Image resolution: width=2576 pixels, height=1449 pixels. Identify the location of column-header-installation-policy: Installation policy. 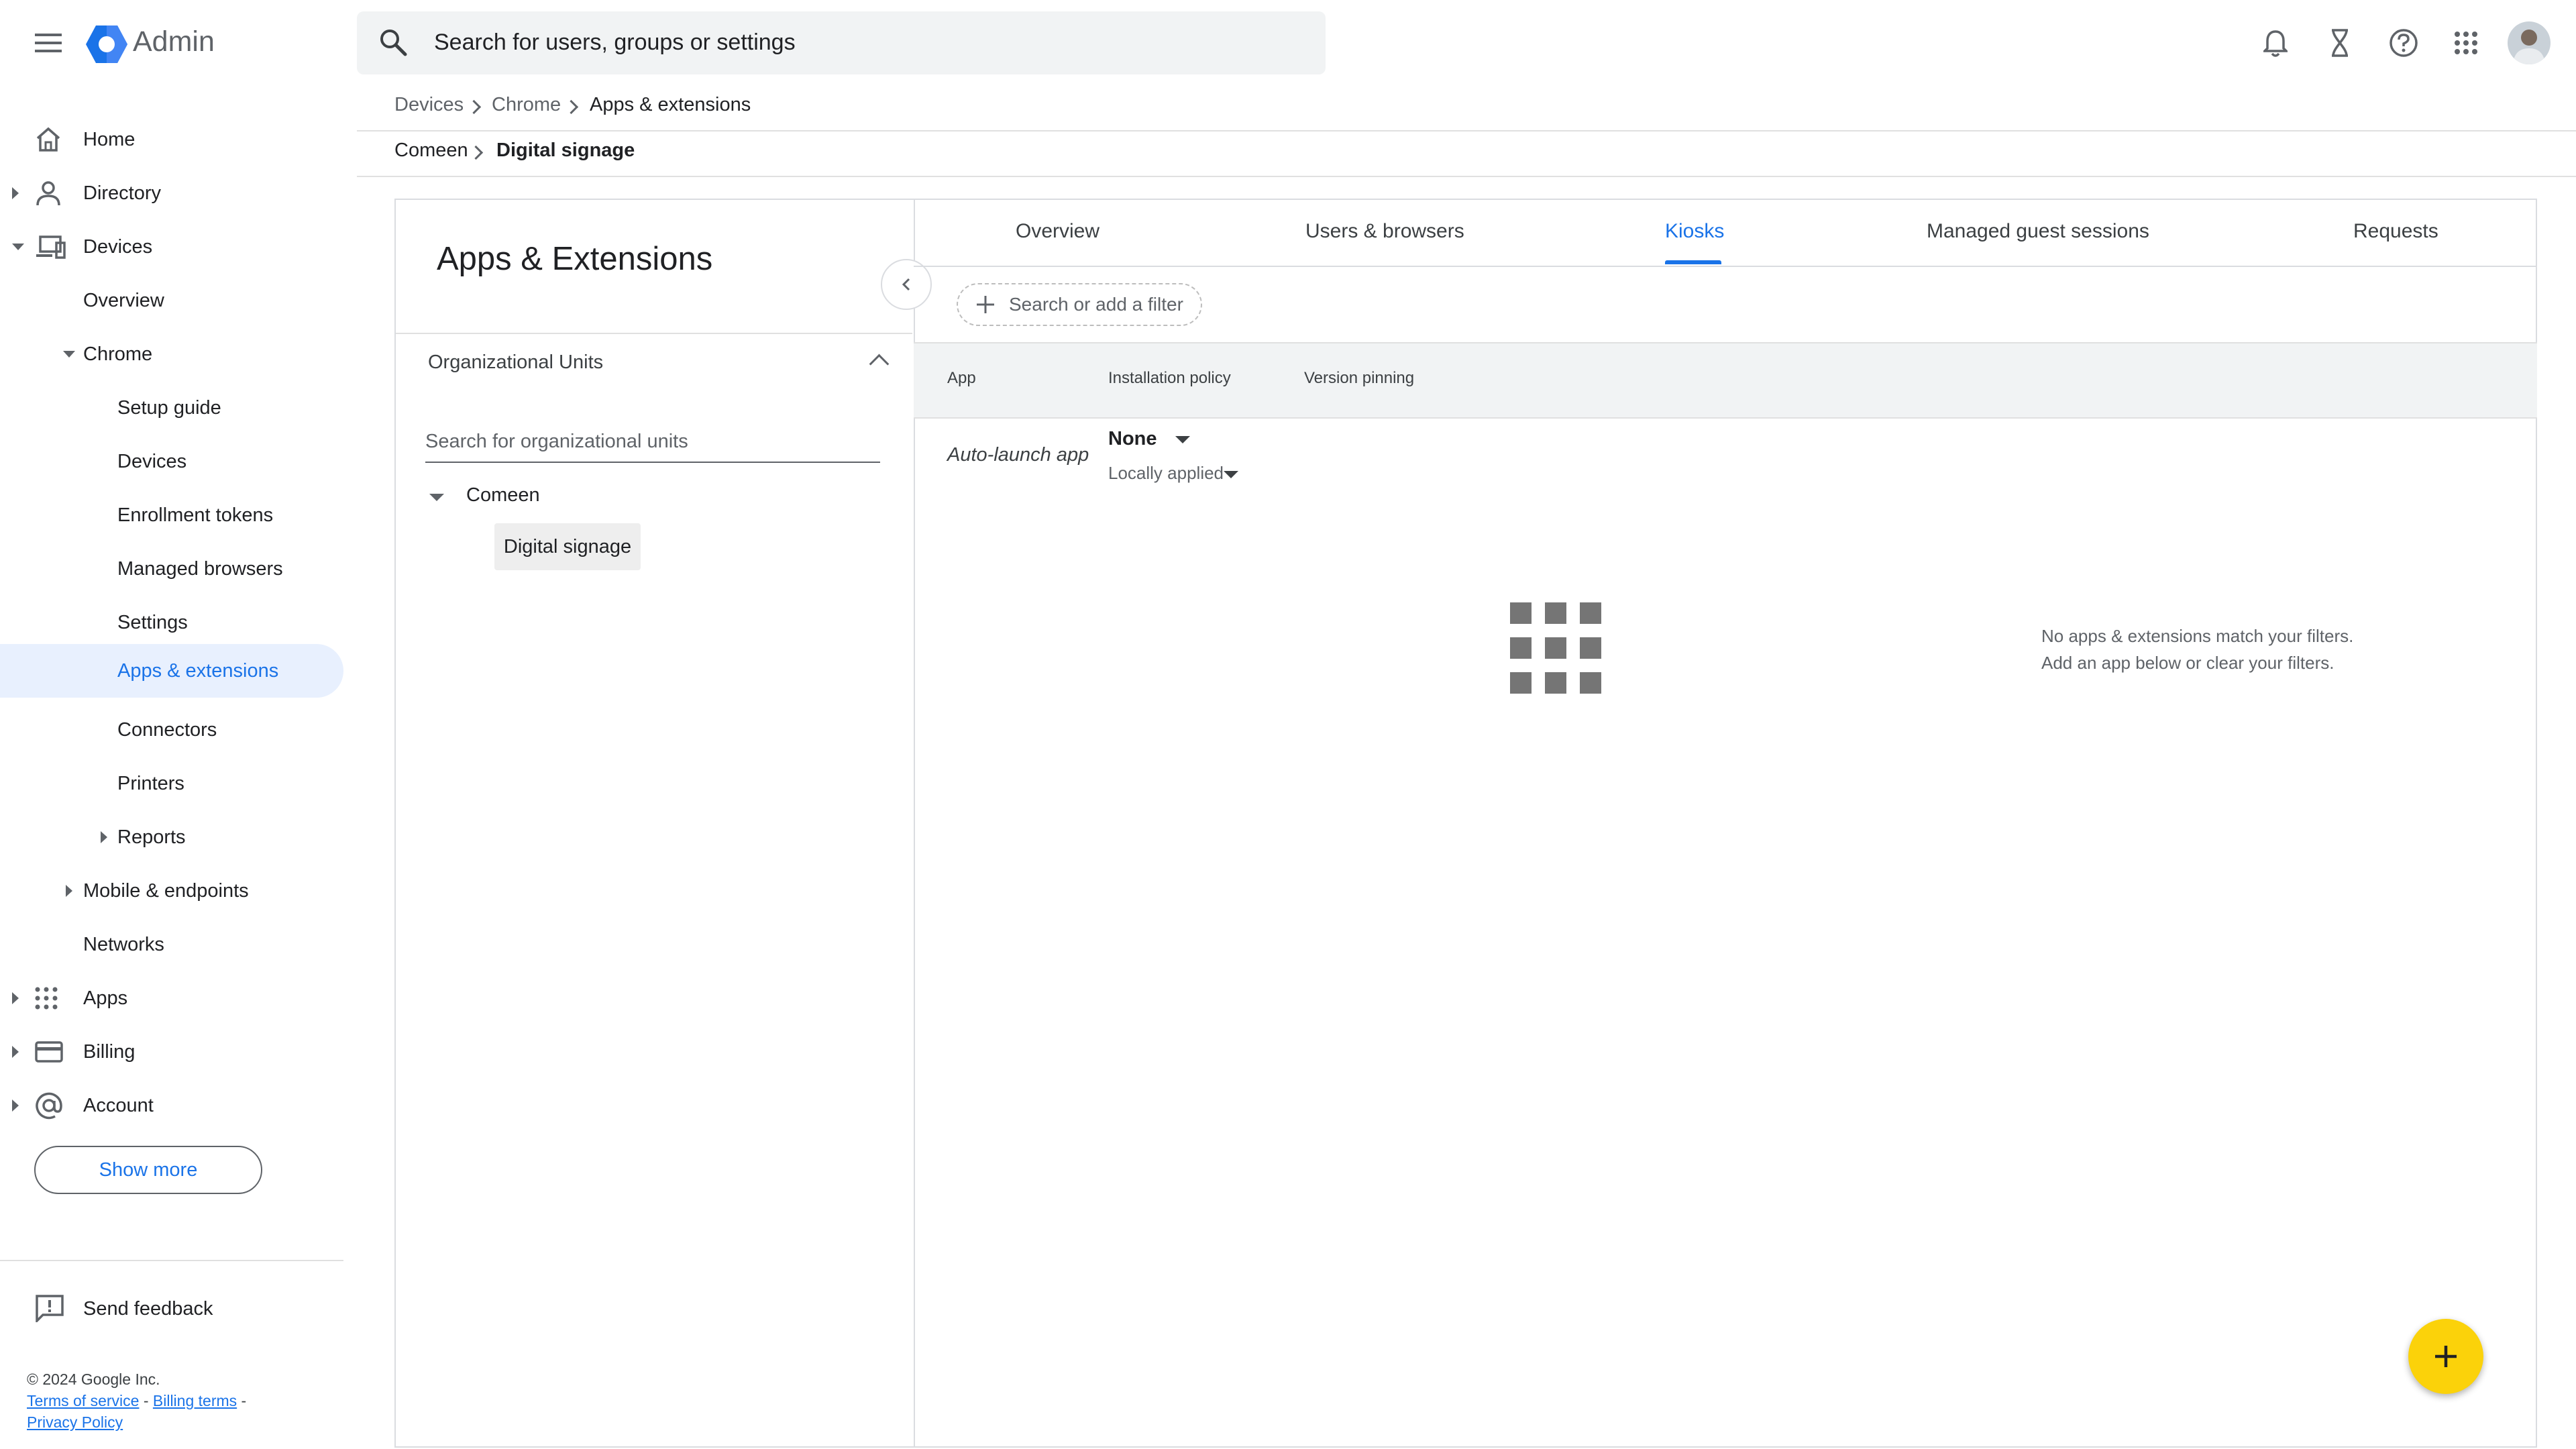
(1169, 378).